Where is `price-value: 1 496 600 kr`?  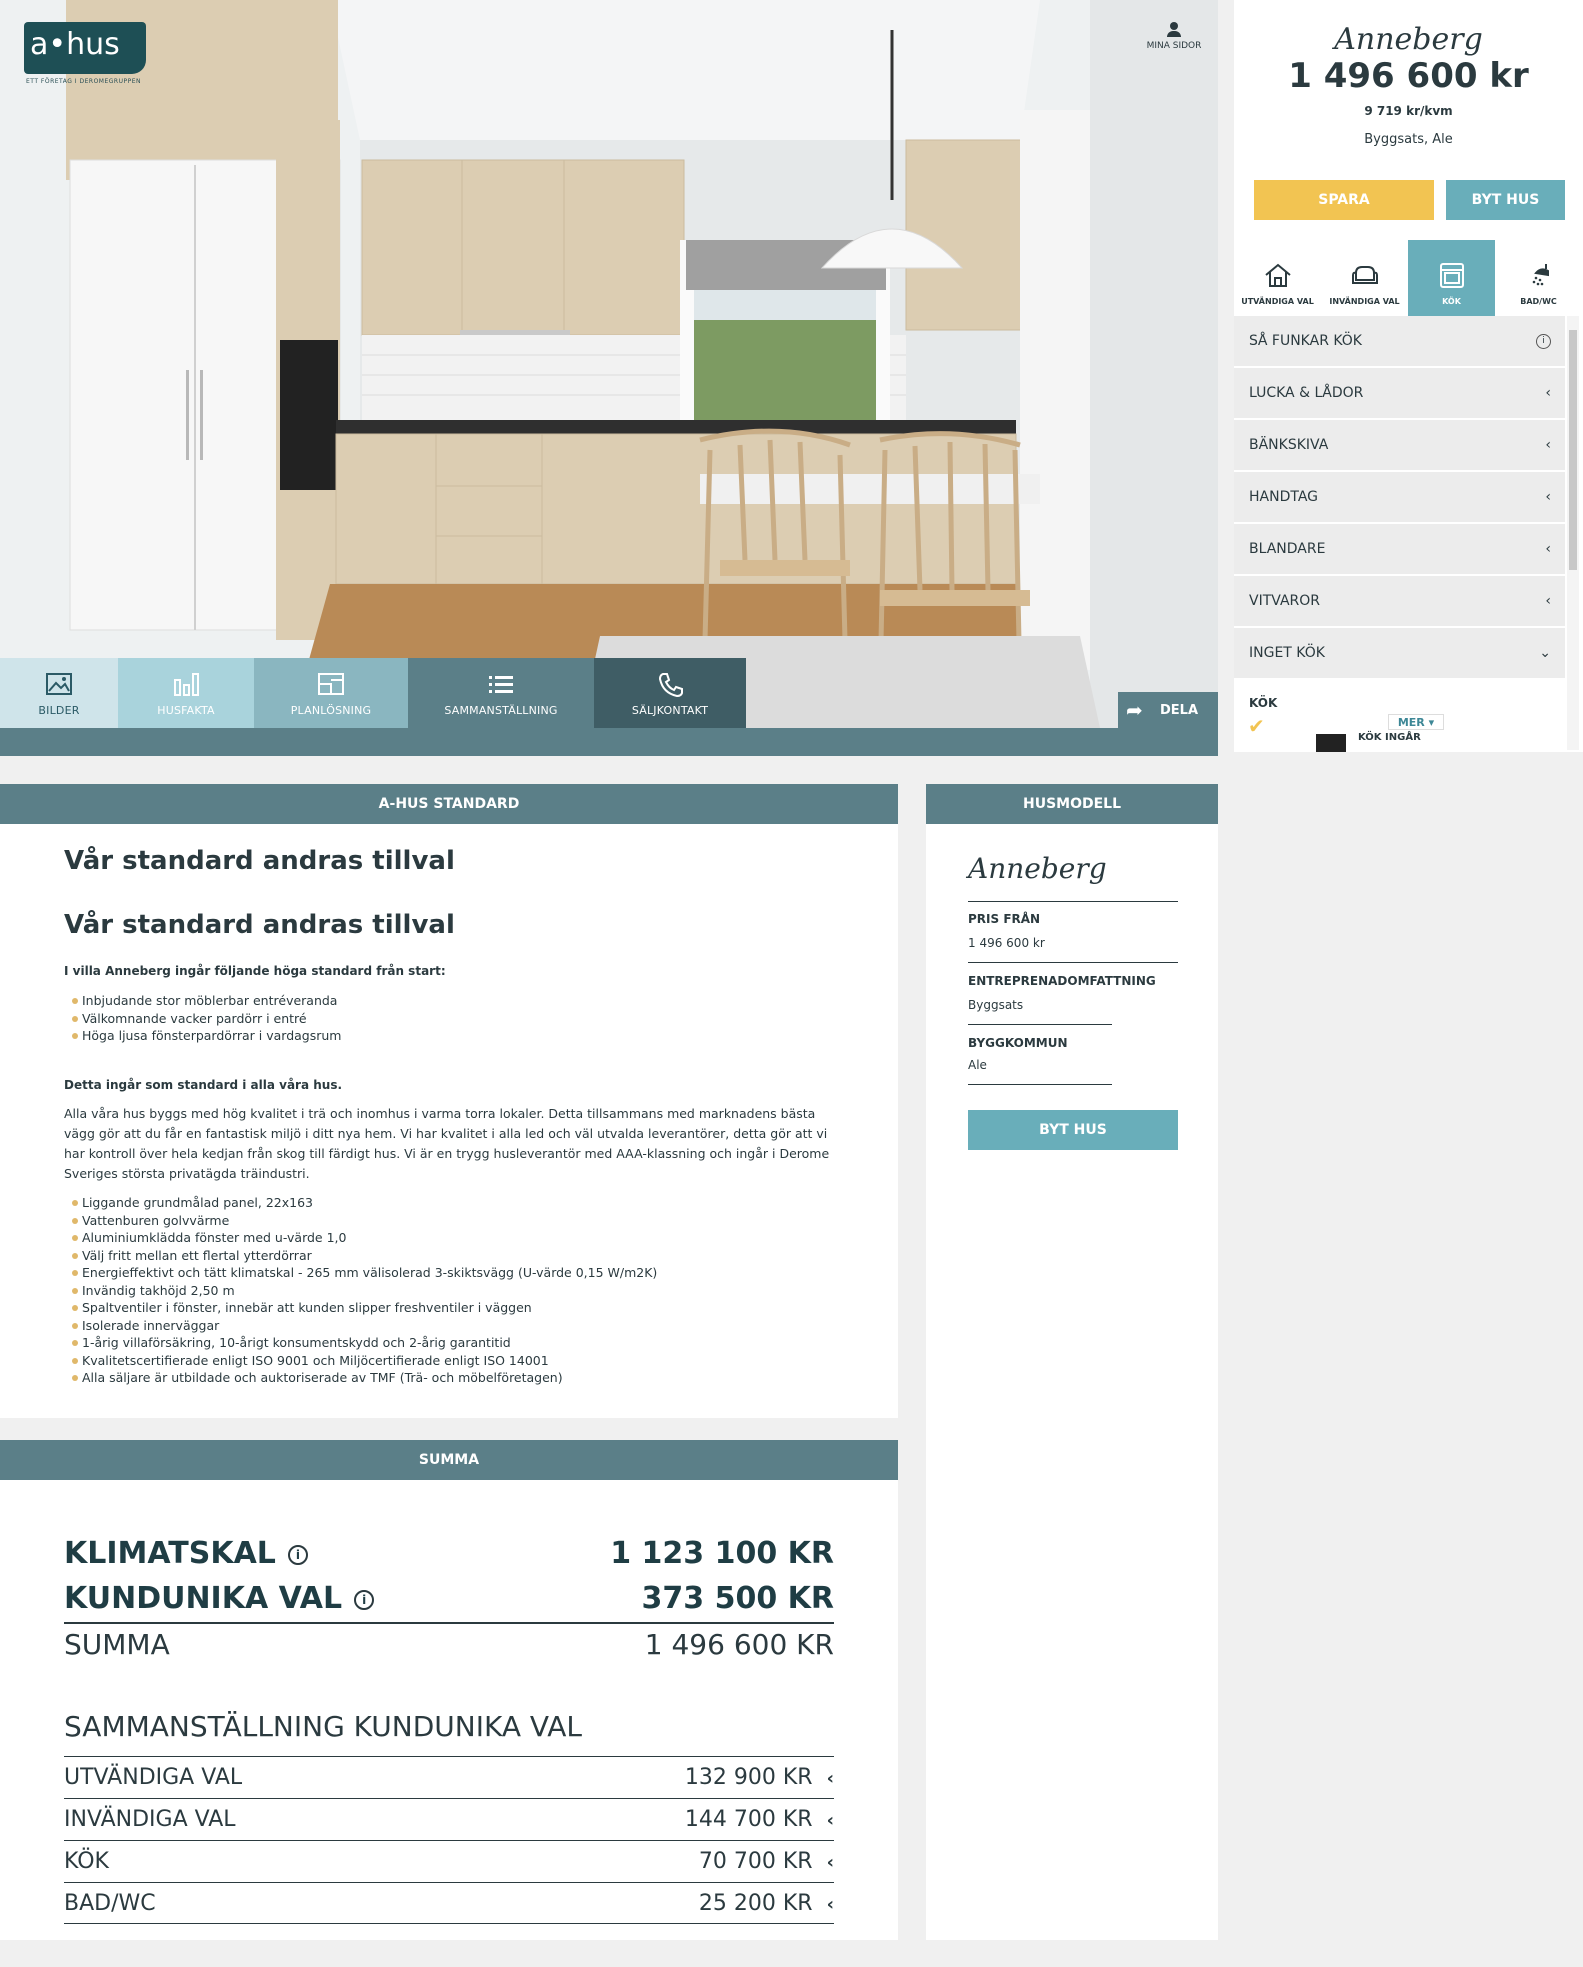 price-value: 1 496 600 kr is located at coordinates (1006, 943).